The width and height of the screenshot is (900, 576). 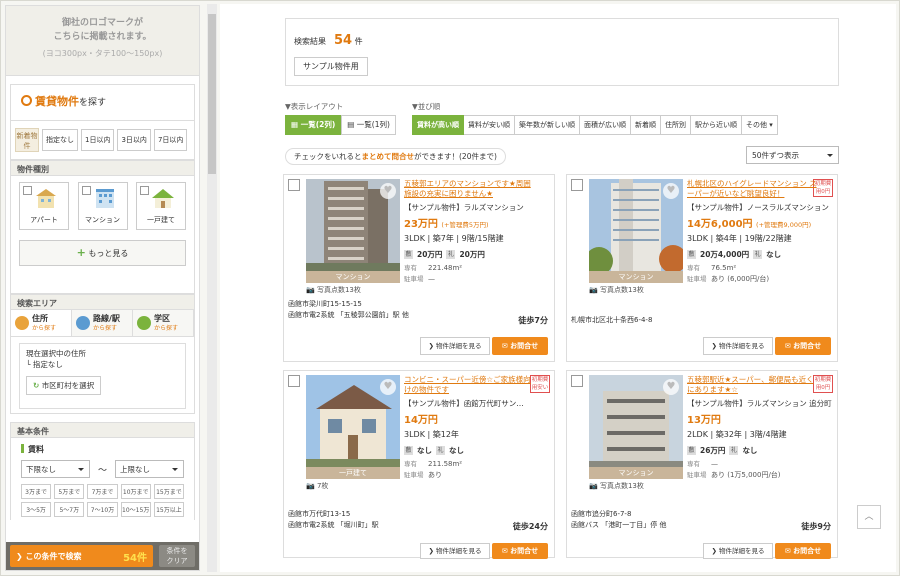 I want to click on key-money-icon: 礼, so click(x=451, y=254).